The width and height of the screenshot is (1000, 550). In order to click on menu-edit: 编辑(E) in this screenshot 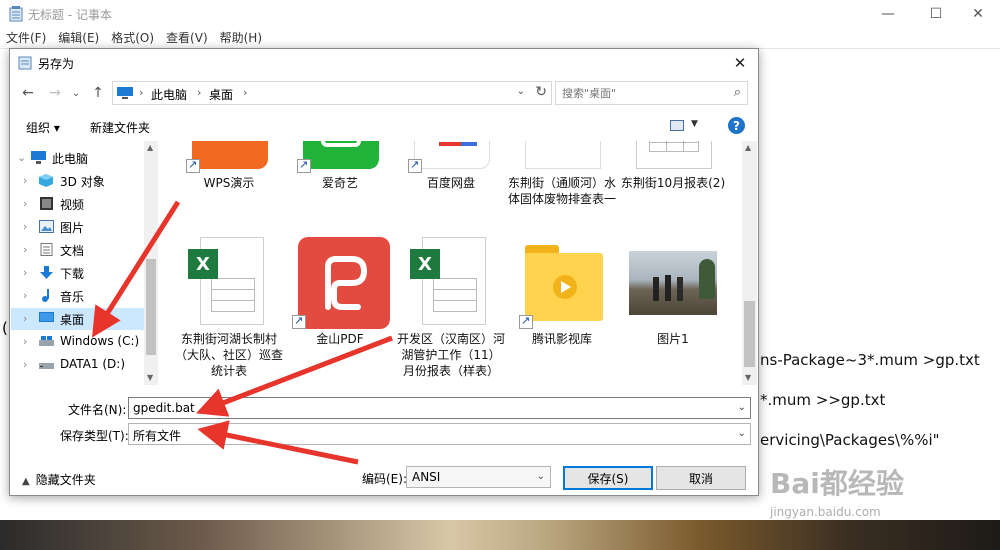, I will do `click(78, 38)`.